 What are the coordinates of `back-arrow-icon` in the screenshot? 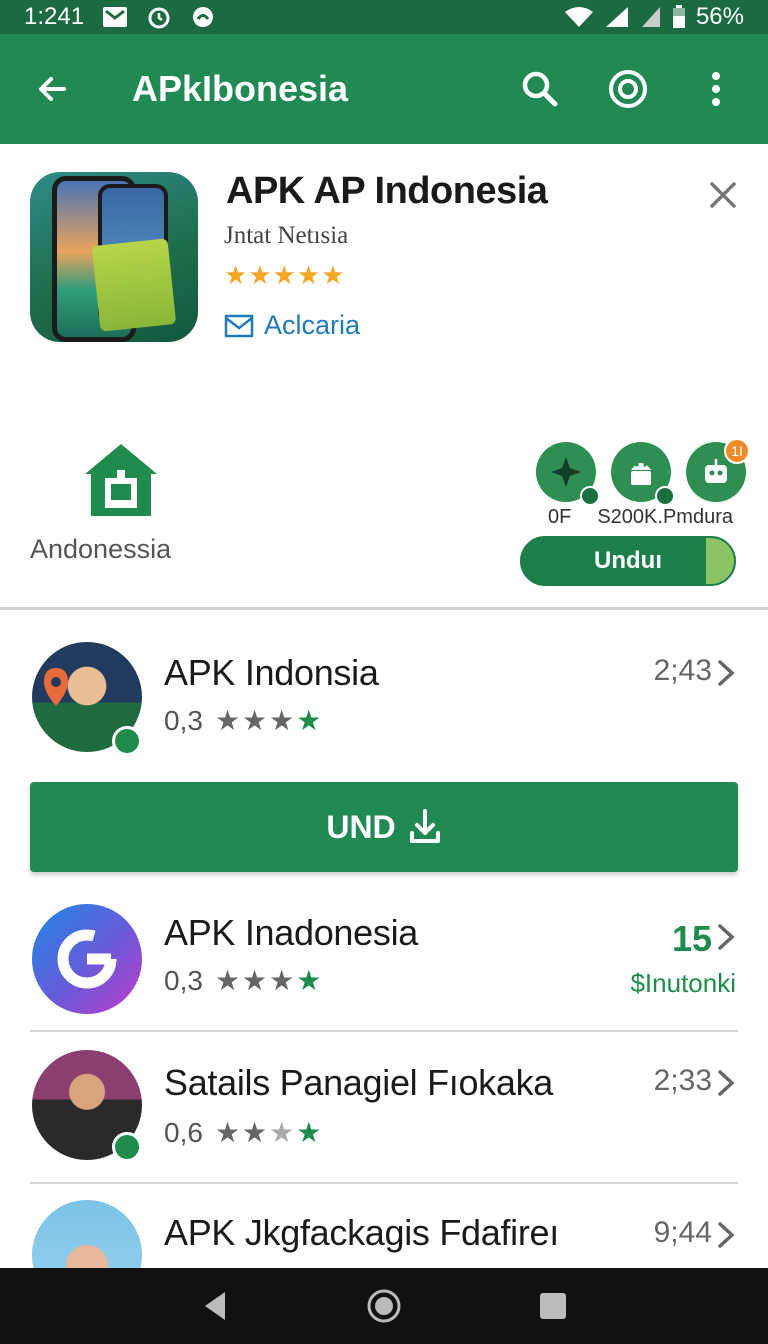 It's located at (52, 89).